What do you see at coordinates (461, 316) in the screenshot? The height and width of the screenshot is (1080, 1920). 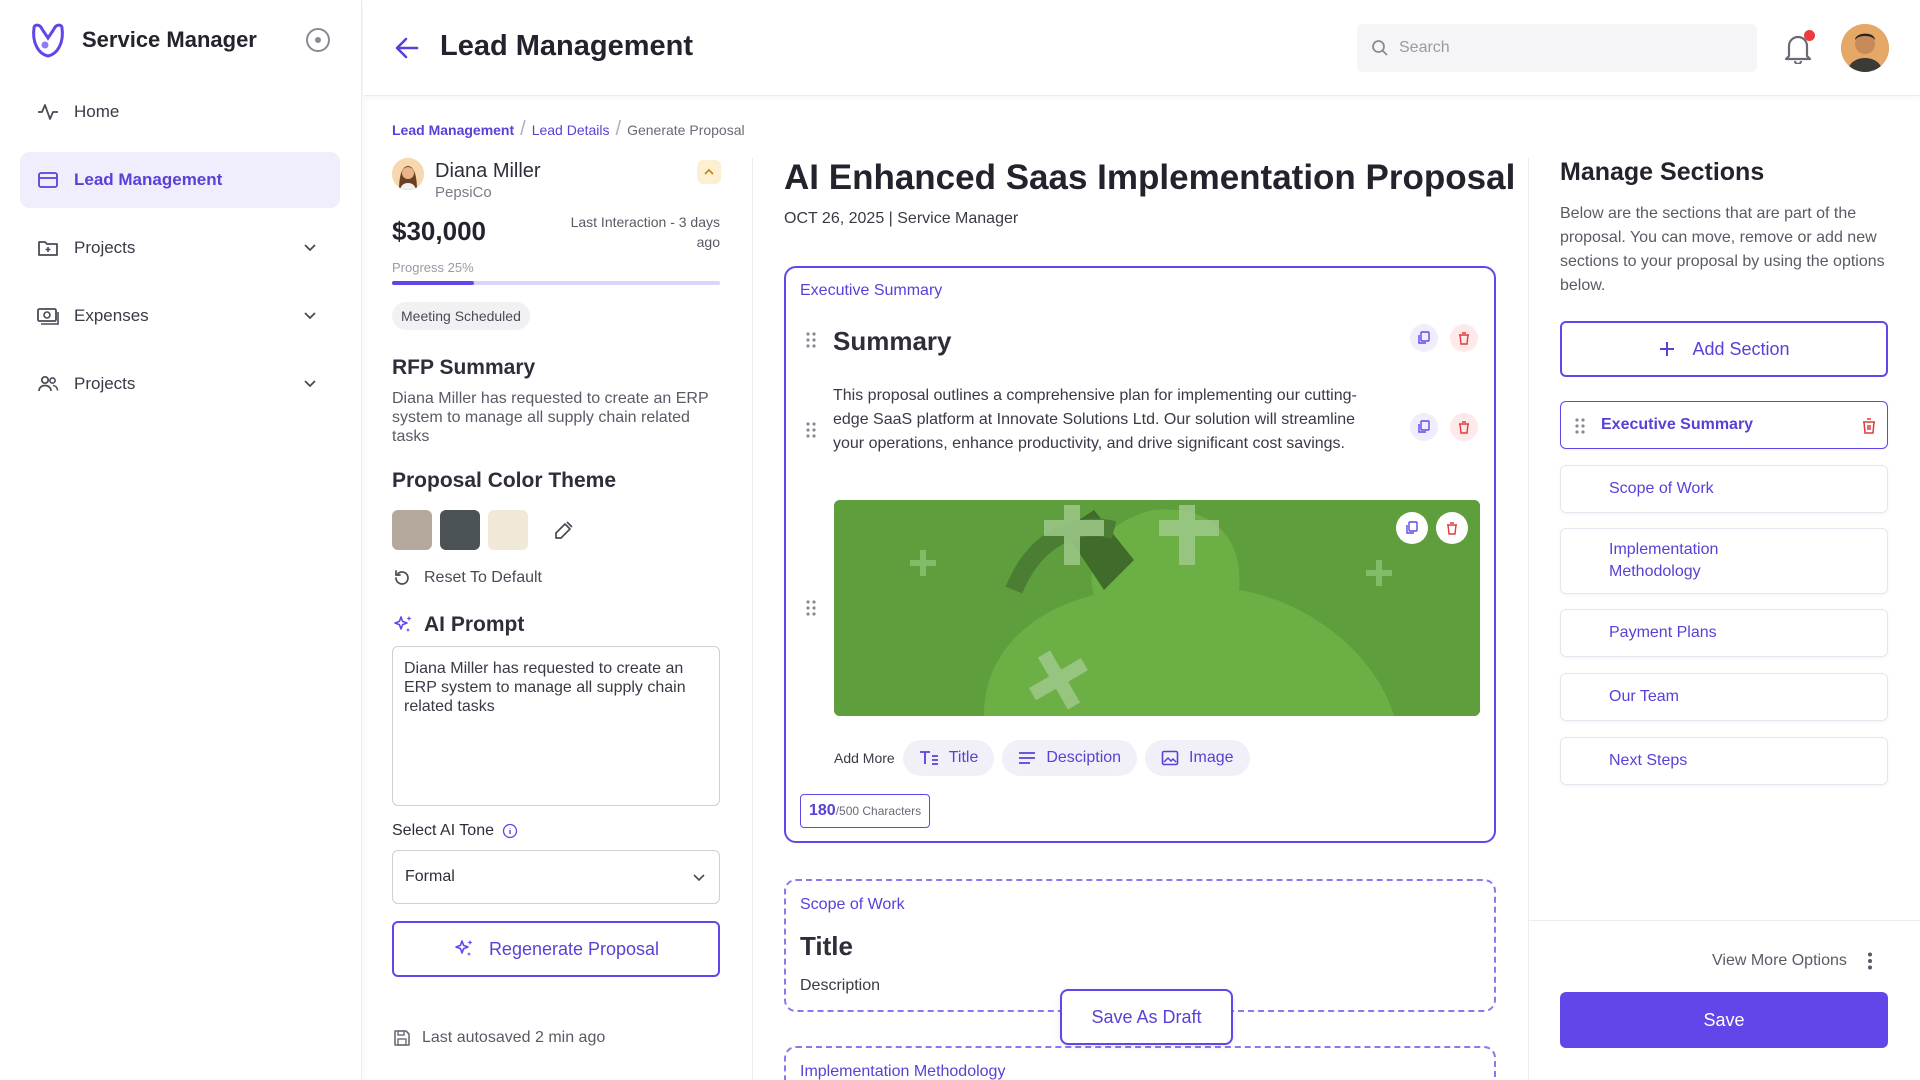 I see `status-badge: Meeting Scheduled` at bounding box center [461, 316].